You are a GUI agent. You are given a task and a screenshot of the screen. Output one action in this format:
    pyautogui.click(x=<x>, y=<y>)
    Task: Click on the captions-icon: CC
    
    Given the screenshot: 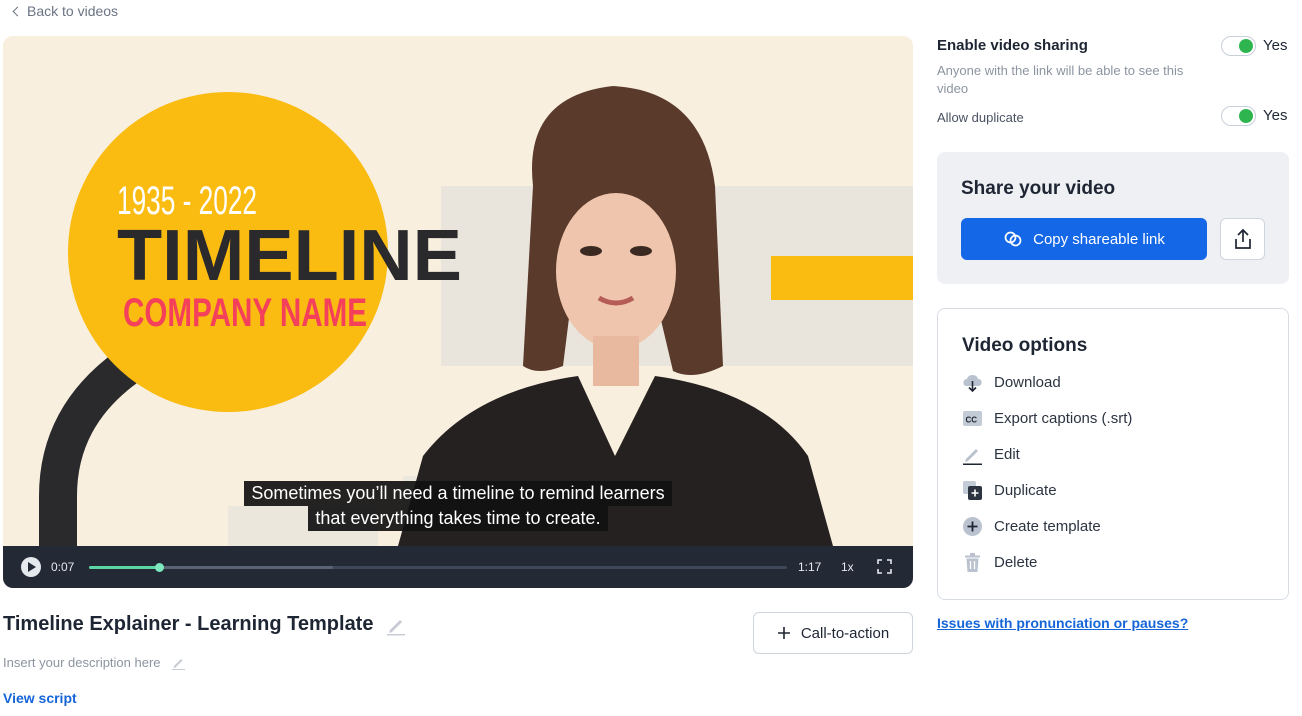 What is the action you would take?
    pyautogui.click(x=972, y=418)
    